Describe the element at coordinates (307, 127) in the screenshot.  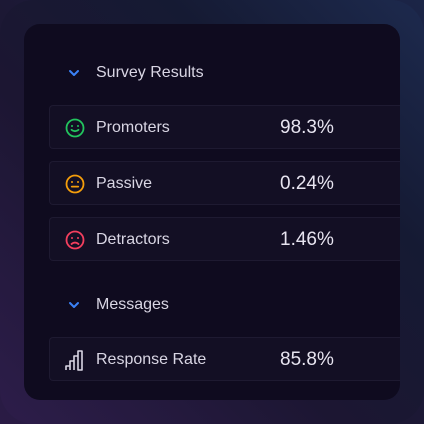
I see `item-value: 98.3%` at that location.